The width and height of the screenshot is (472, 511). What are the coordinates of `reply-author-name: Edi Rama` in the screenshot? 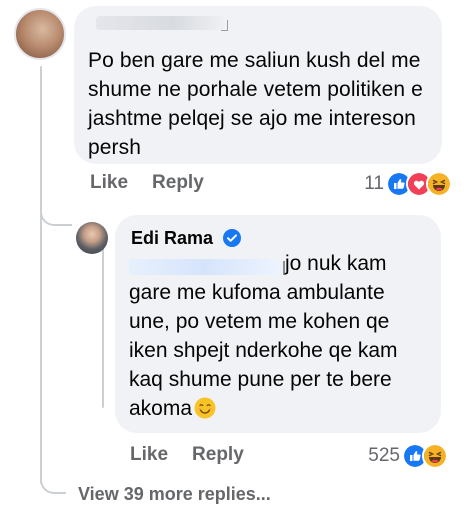 It's located at (172, 238).